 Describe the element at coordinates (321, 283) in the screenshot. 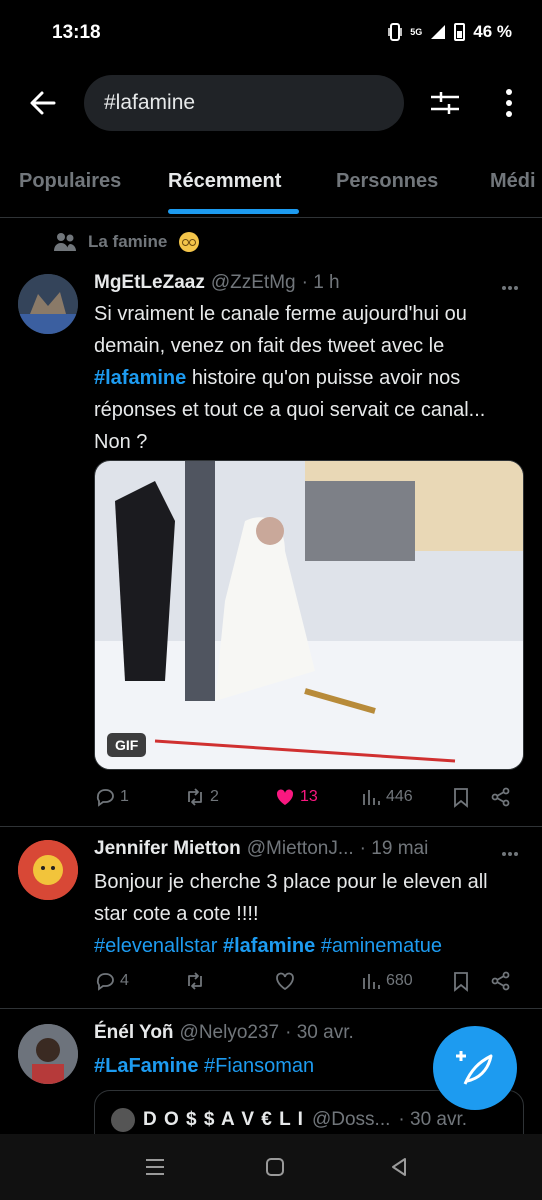

I see `tweet-time: · 1 h` at that location.